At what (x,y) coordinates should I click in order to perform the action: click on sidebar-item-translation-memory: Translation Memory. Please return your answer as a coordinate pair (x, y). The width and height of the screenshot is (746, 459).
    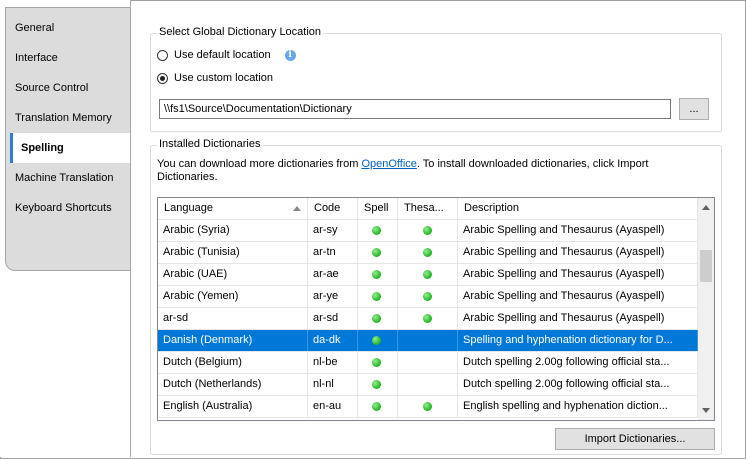
    Looking at the image, I should click on (68, 118).